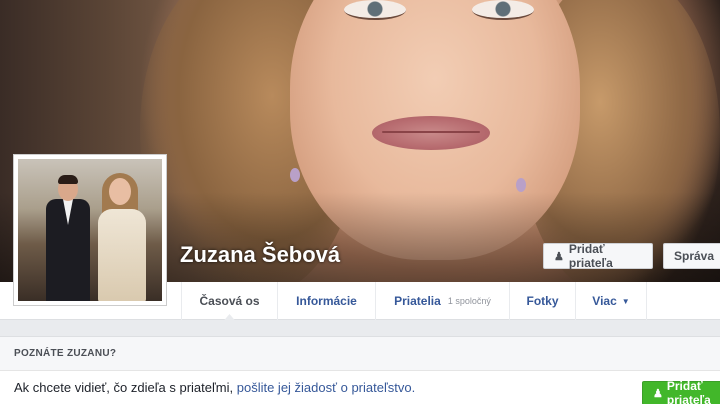 This screenshot has width=720, height=404. I want to click on add-friend-button: ♟ Pridať priateľa, so click(598, 256).